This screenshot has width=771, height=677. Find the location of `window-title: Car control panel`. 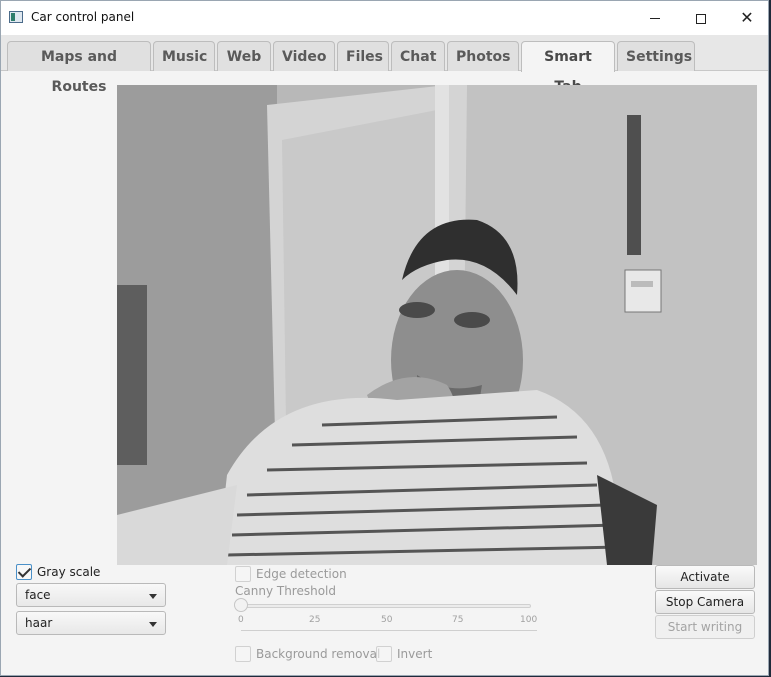

window-title: Car control panel is located at coordinates (83, 17).